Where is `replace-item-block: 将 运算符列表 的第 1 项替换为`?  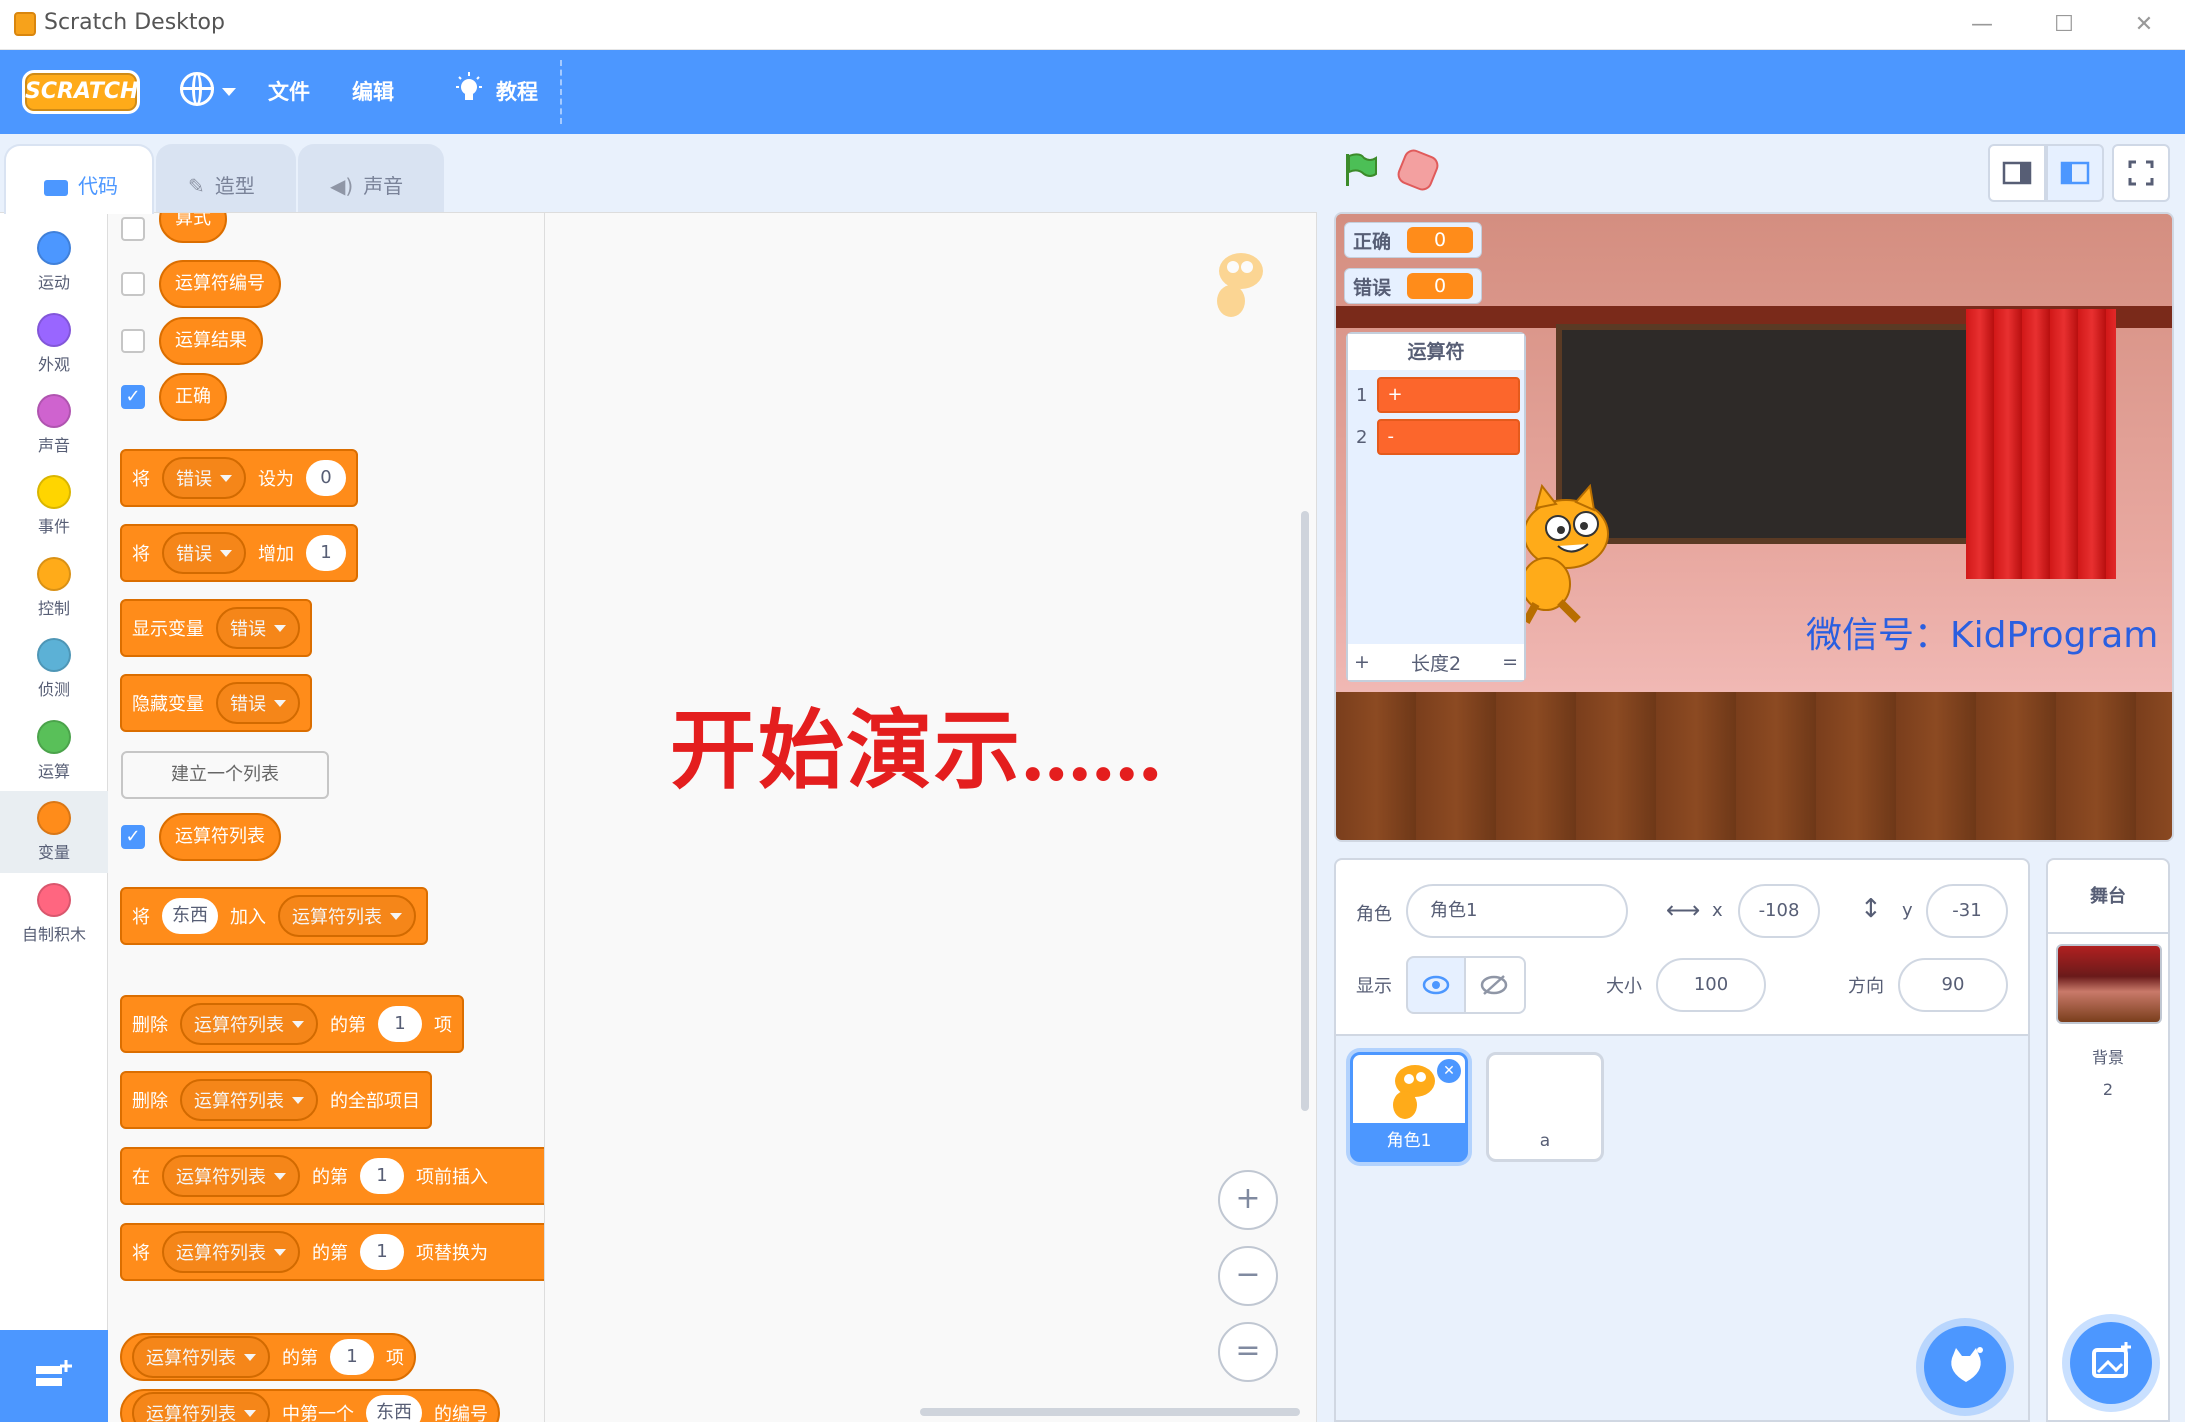
replace-item-block: 将 运算符列表 的第 1 项替换为 is located at coordinates (332, 1252).